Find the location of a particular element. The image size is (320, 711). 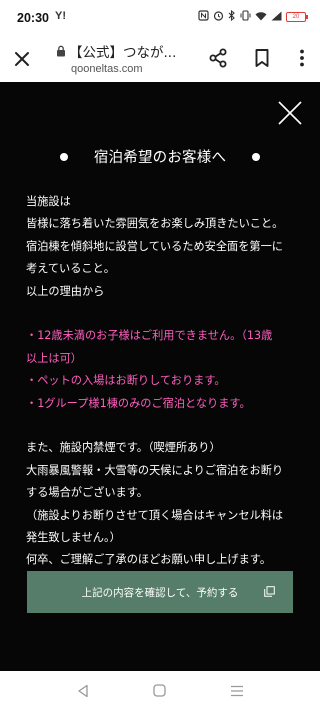

system-nav-bar is located at coordinates (160, 691).